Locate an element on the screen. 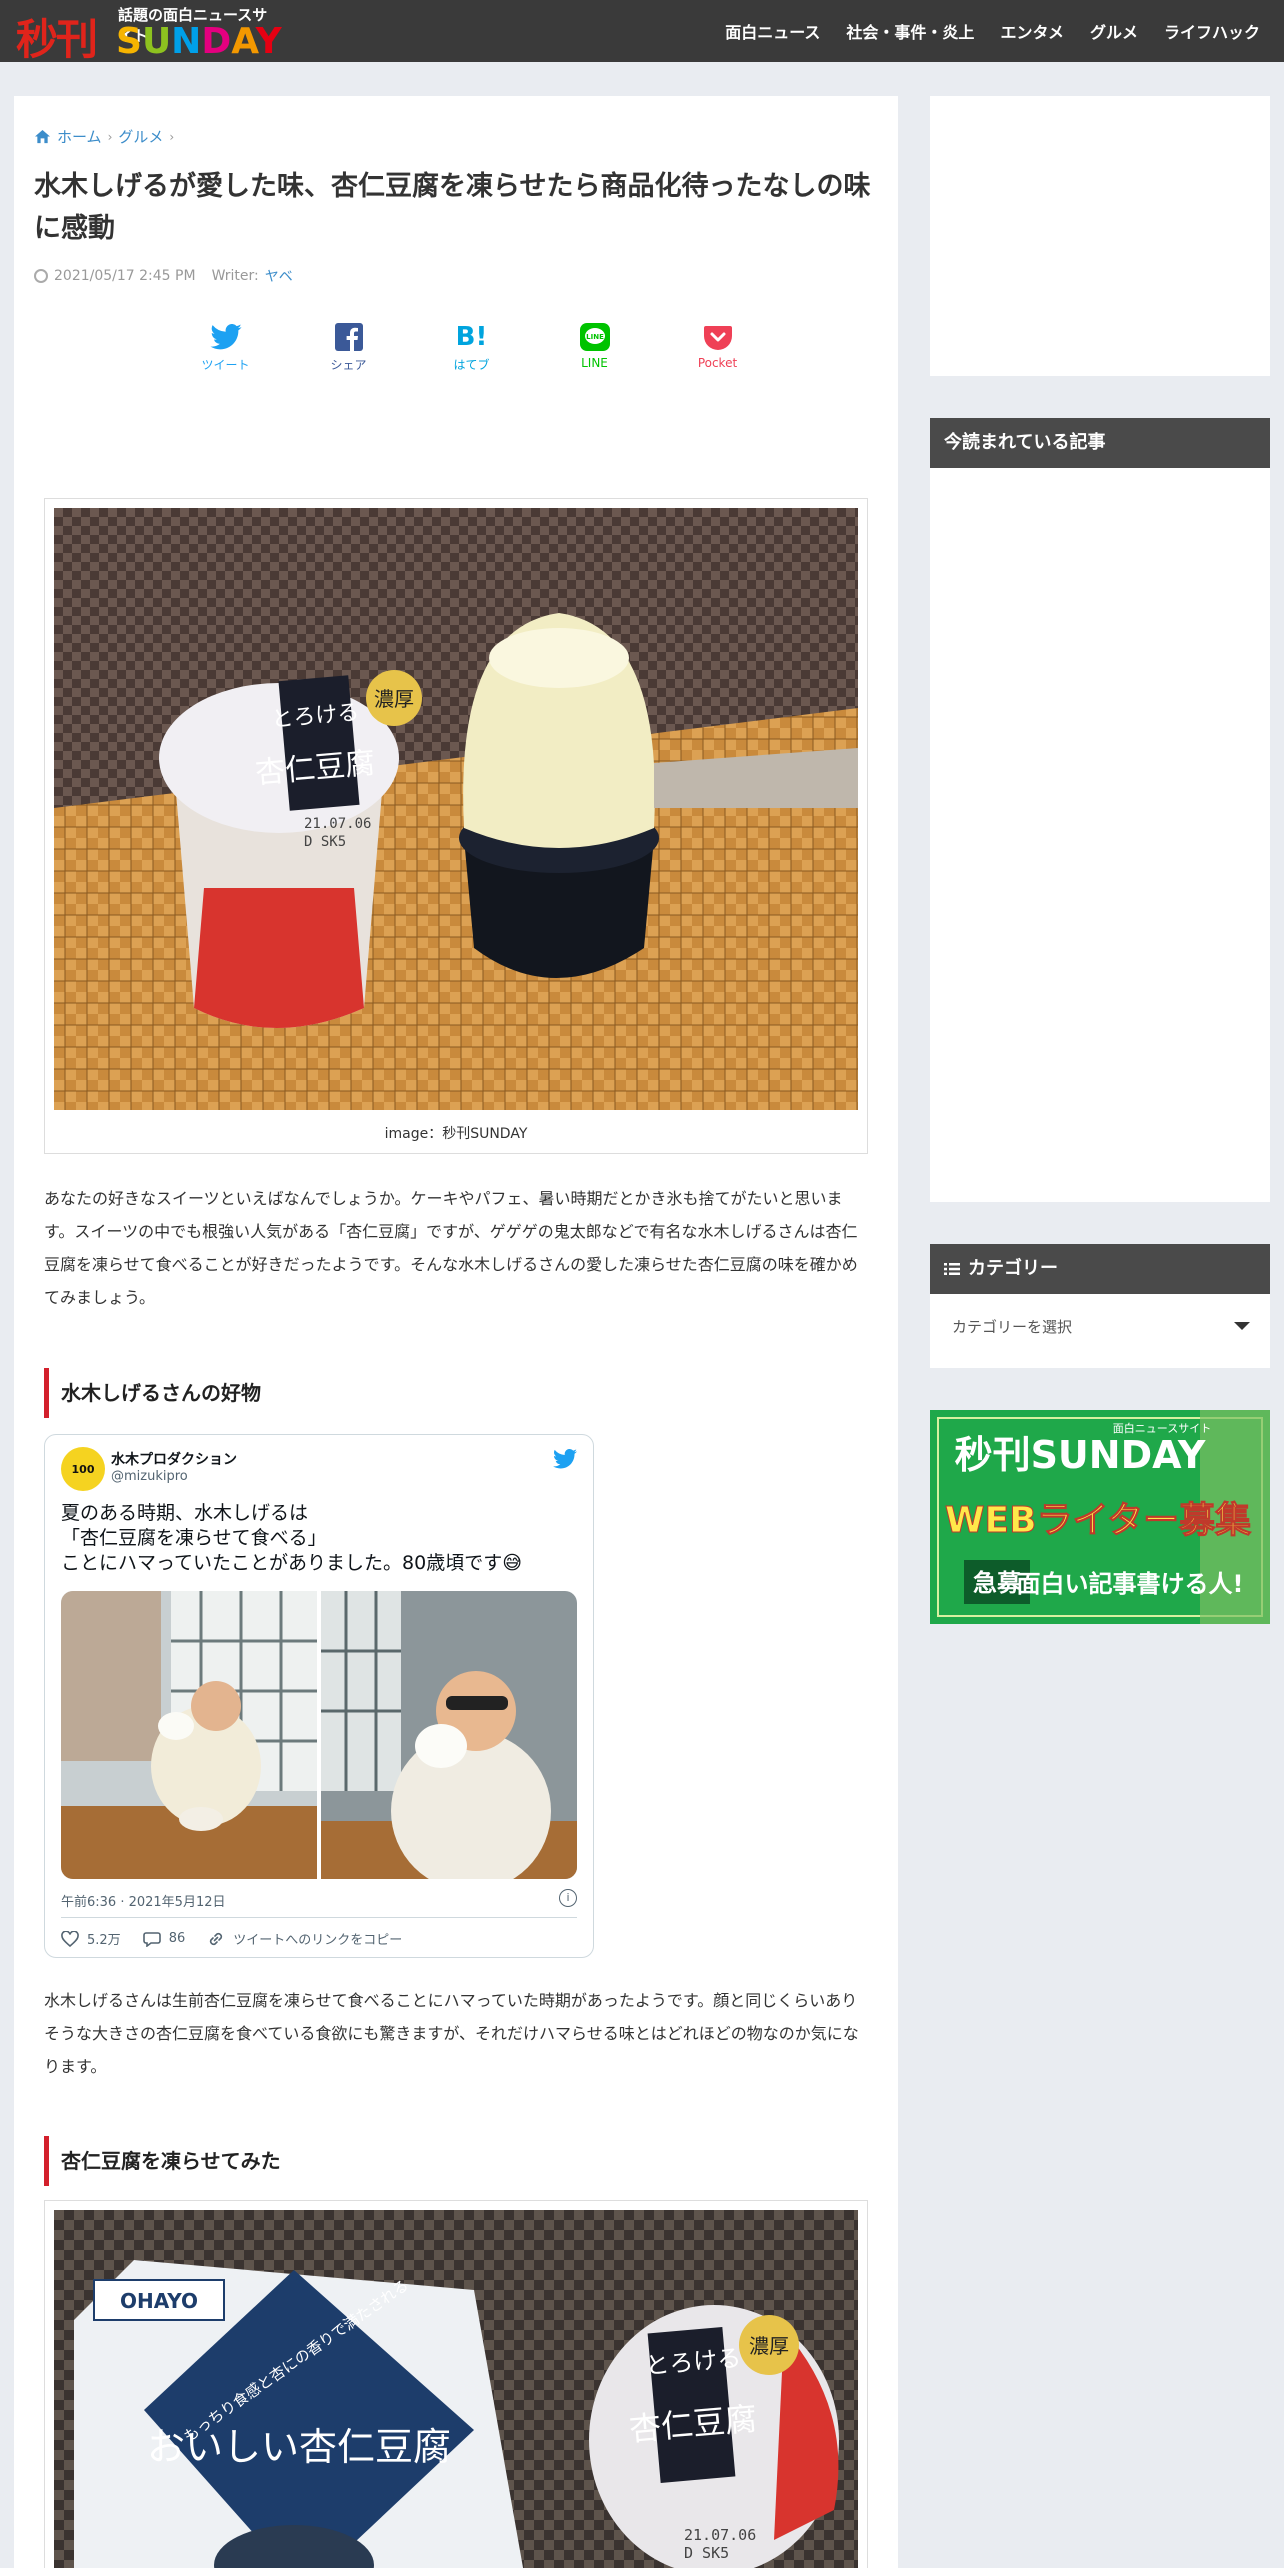 The image size is (1284, 2568). tweet-author-name: 水木プロダクション is located at coordinates (174, 1459).